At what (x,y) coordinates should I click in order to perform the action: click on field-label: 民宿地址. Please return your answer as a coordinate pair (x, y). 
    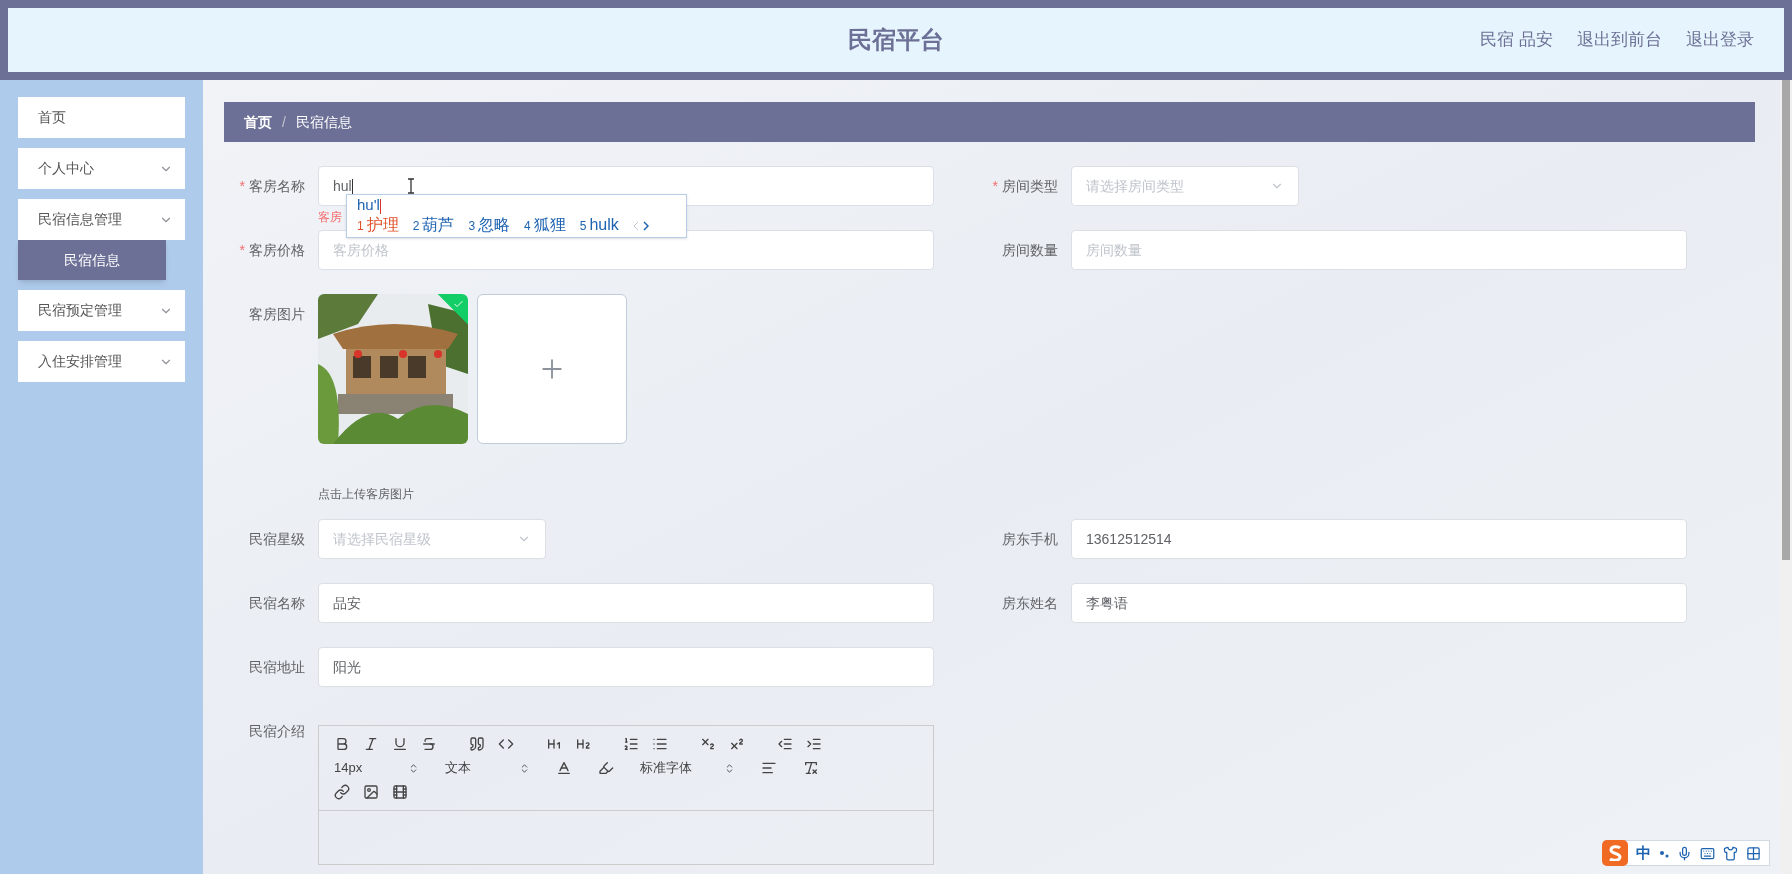
    Looking at the image, I should click on (277, 667).